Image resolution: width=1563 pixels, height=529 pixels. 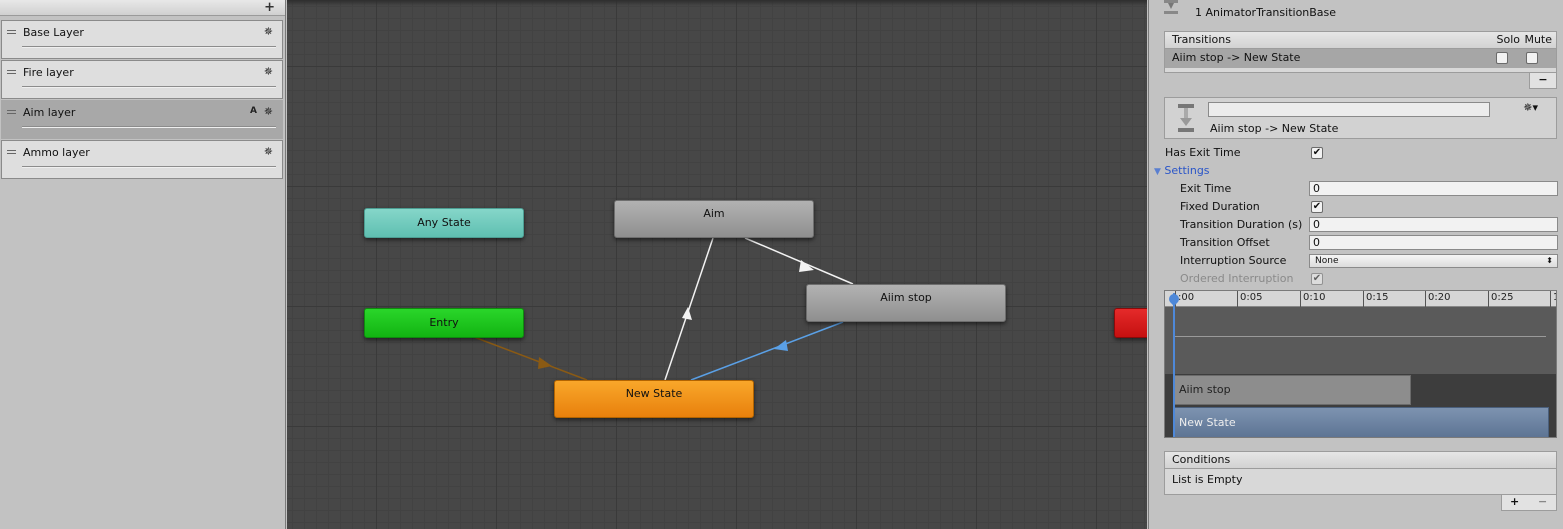 What do you see at coordinates (1360, 58) in the screenshot?
I see `transition-row: Aiim stop -> New State` at bounding box center [1360, 58].